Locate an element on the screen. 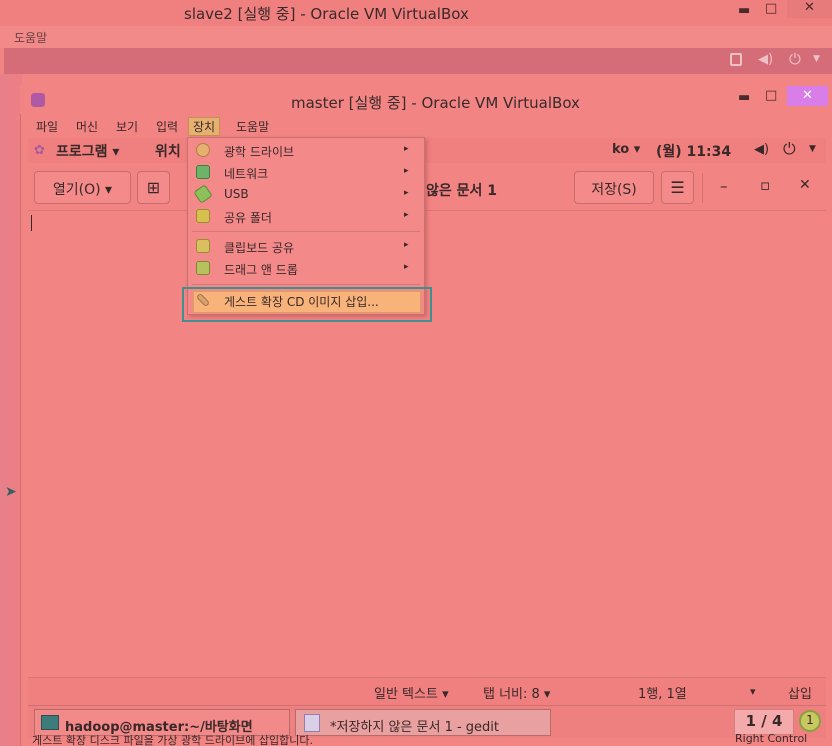 This screenshot has width=832, height=746. menu-item-label: 광학 드라이브 is located at coordinates (259, 152).